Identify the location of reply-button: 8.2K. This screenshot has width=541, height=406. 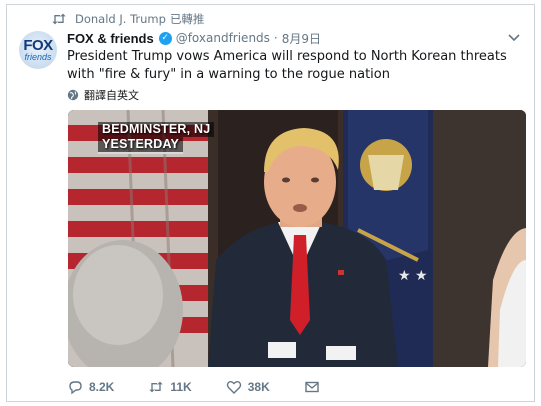
(90, 387).